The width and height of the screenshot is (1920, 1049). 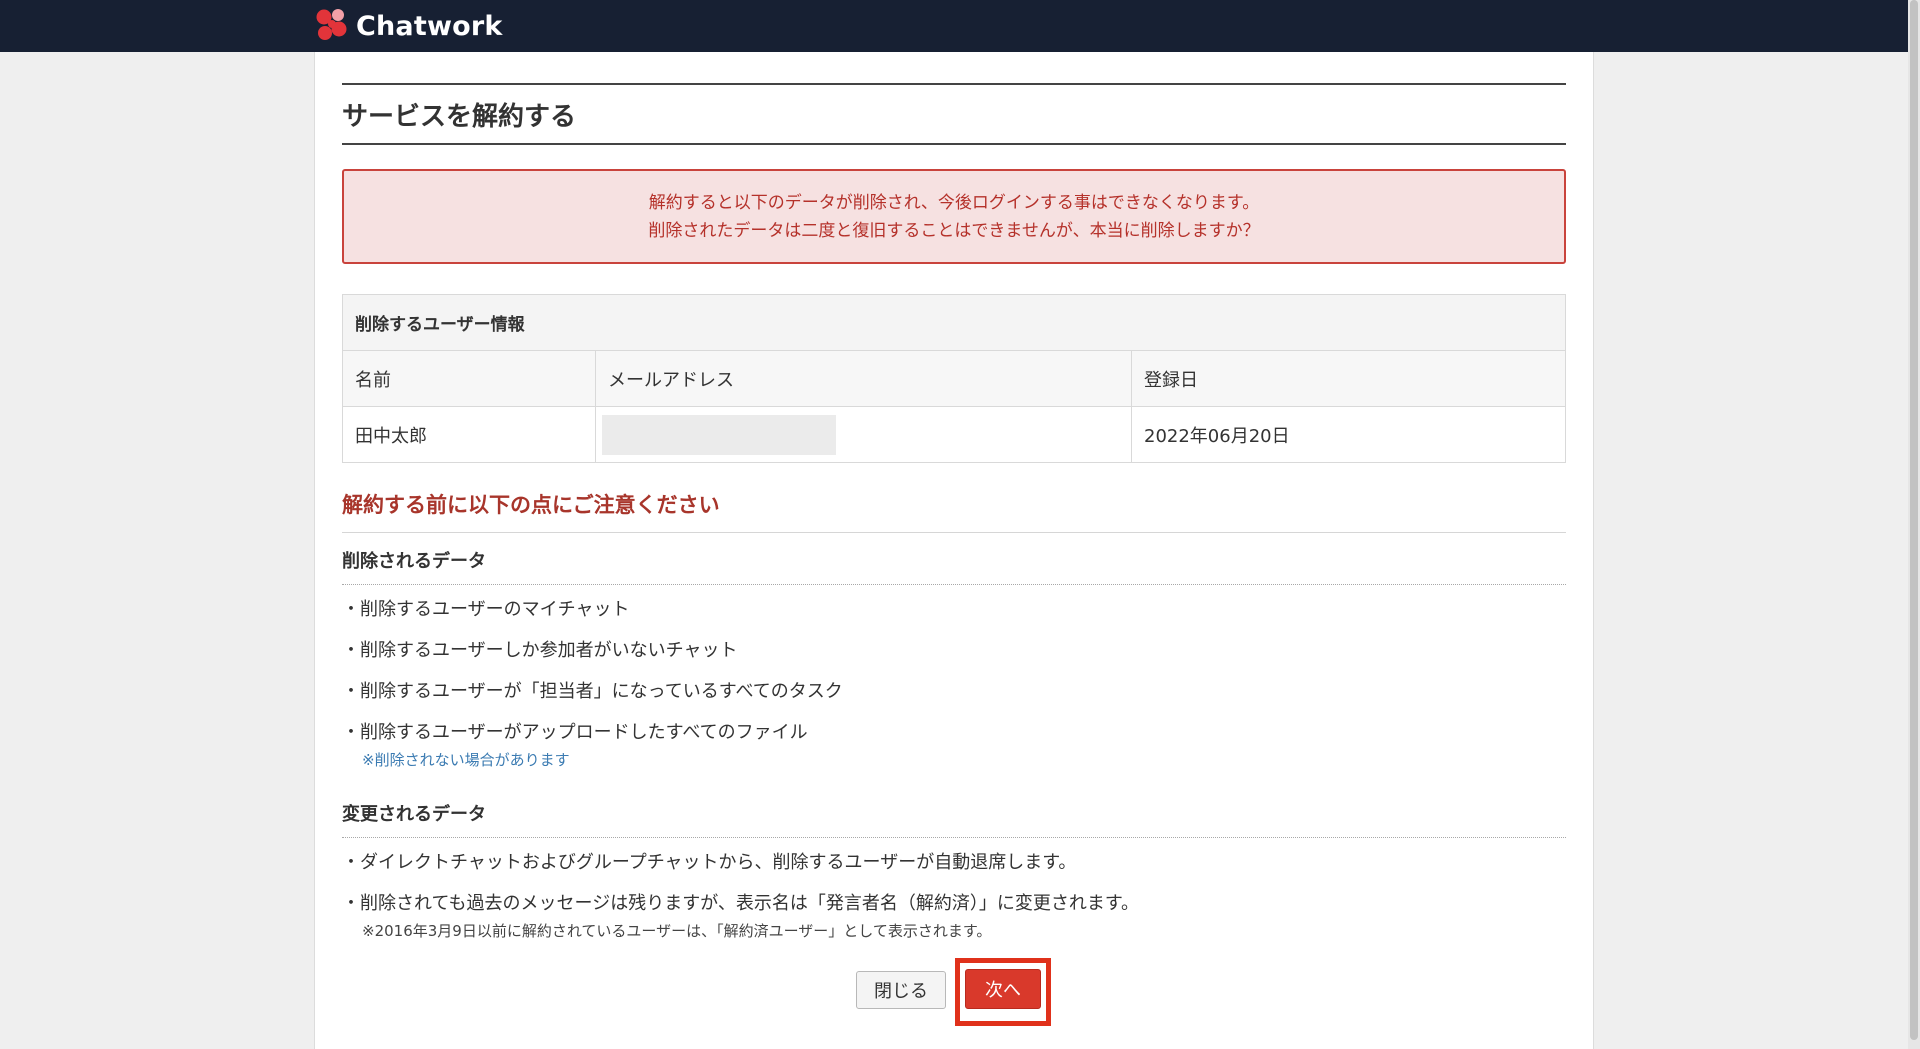 I want to click on brand-name: Chatwork, so click(x=429, y=26).